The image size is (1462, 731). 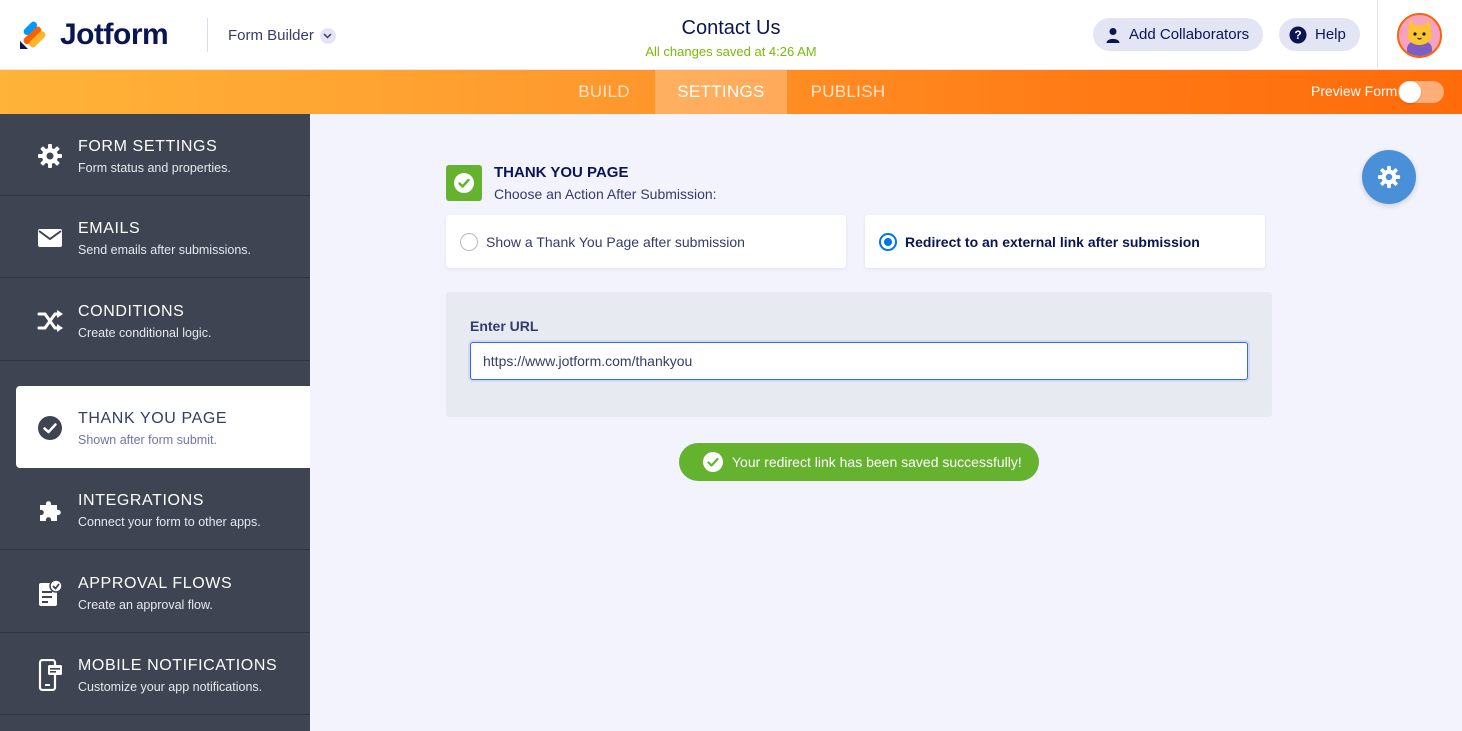 What do you see at coordinates (1113, 35) in the screenshot?
I see `user-icon` at bounding box center [1113, 35].